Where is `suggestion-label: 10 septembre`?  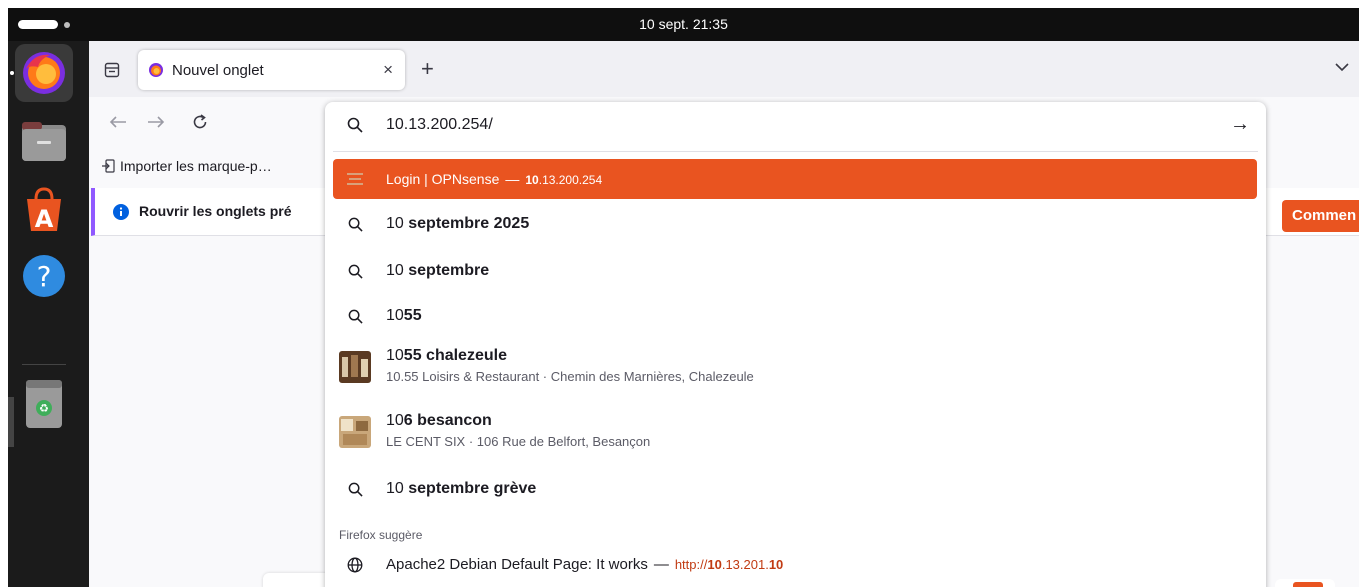 suggestion-label: 10 septembre is located at coordinates (438, 270).